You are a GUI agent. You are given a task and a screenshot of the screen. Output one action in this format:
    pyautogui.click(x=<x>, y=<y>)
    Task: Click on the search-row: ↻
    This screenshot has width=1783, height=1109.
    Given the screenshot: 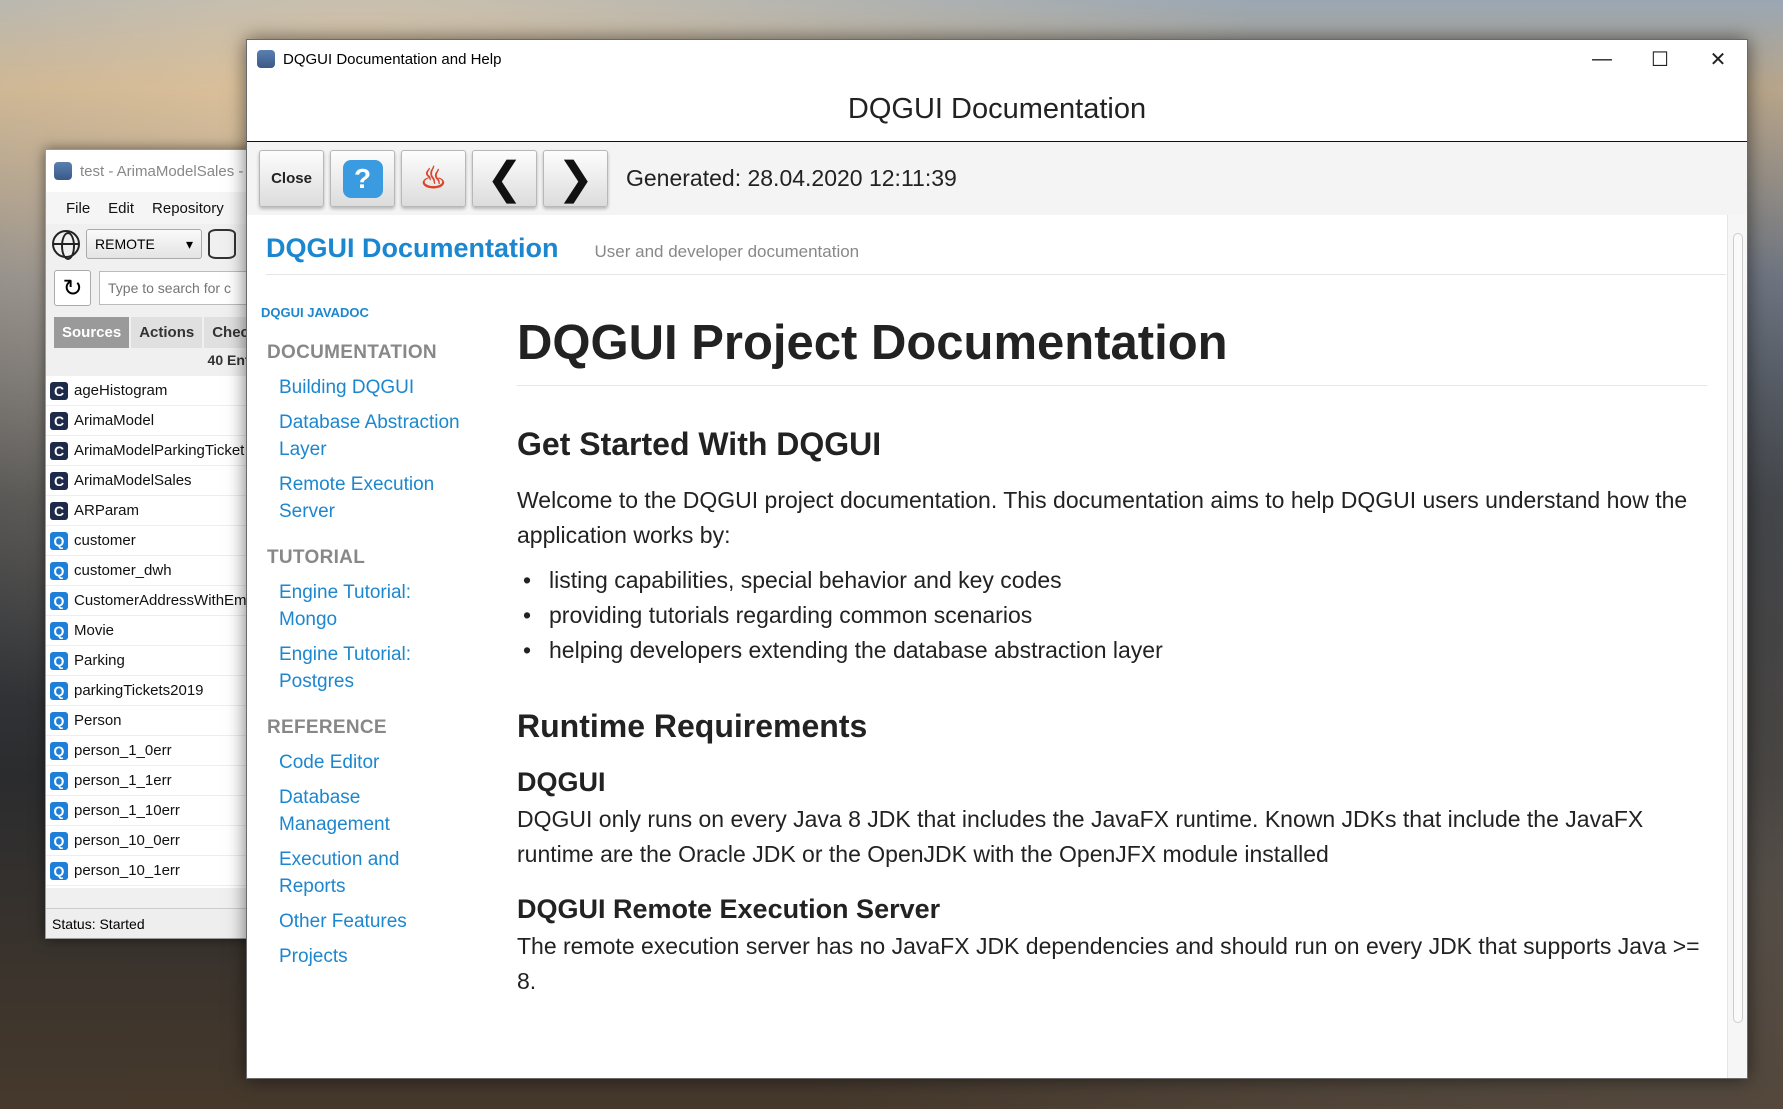 What is the action you would take?
    pyautogui.click(x=152, y=288)
    